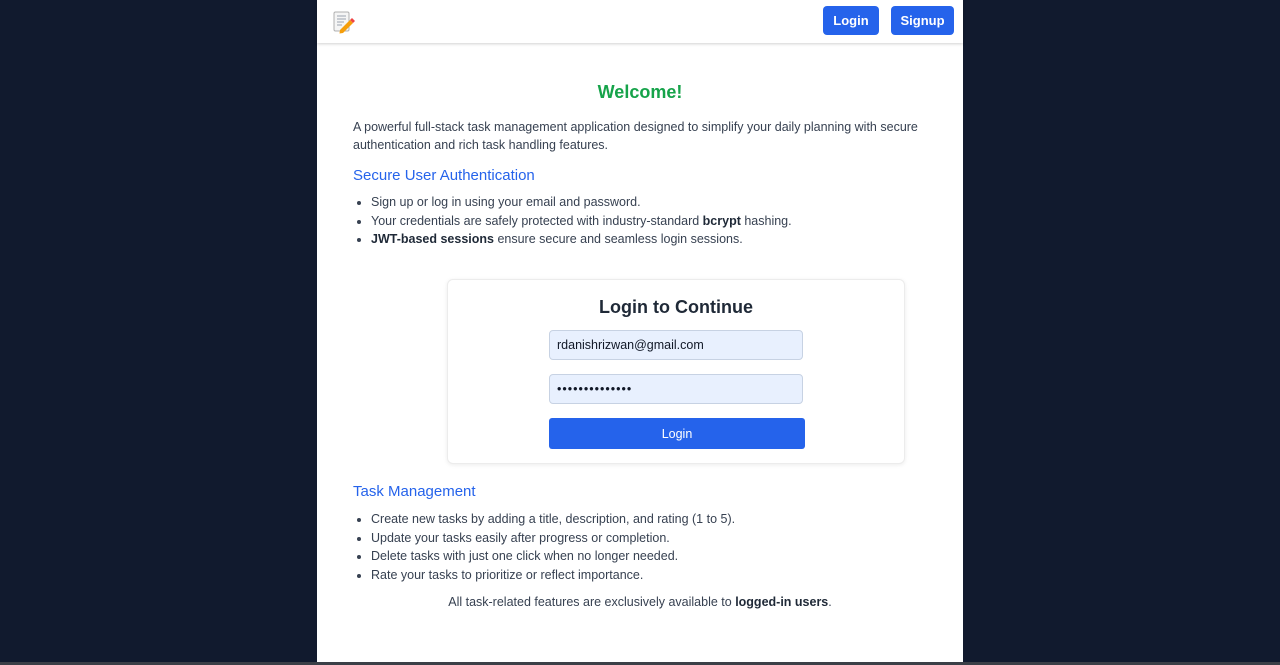  I want to click on welcome-heading: Welcome!, so click(640, 92).